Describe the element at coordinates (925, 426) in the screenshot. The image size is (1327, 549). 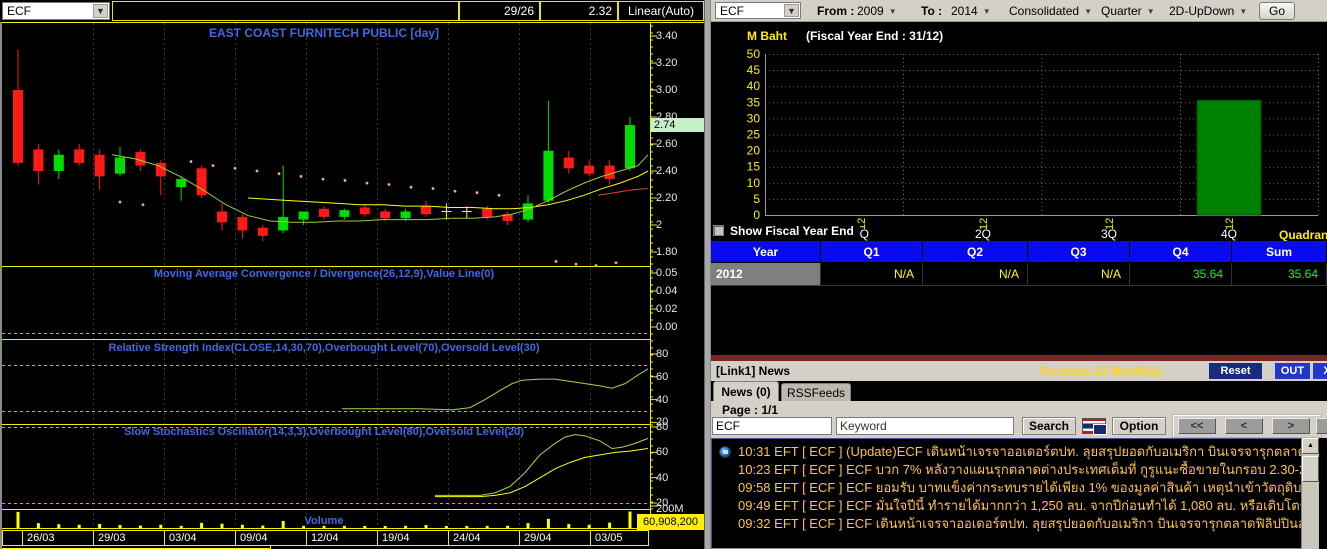
I see `keyword-input` at that location.